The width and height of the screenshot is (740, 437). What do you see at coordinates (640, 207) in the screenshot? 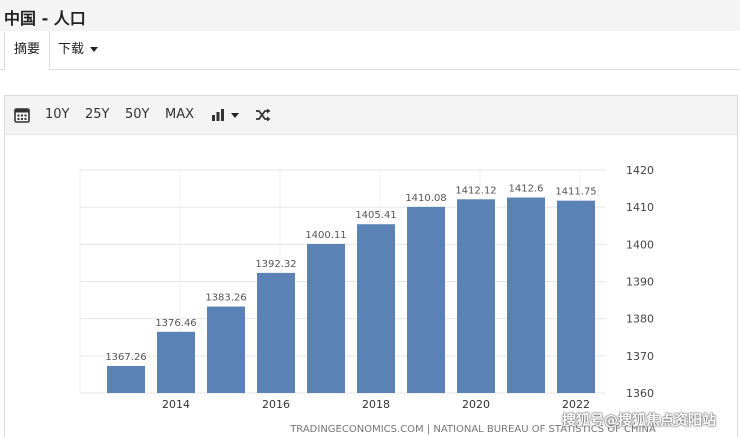
I see `y-tick-label: 1410` at bounding box center [640, 207].